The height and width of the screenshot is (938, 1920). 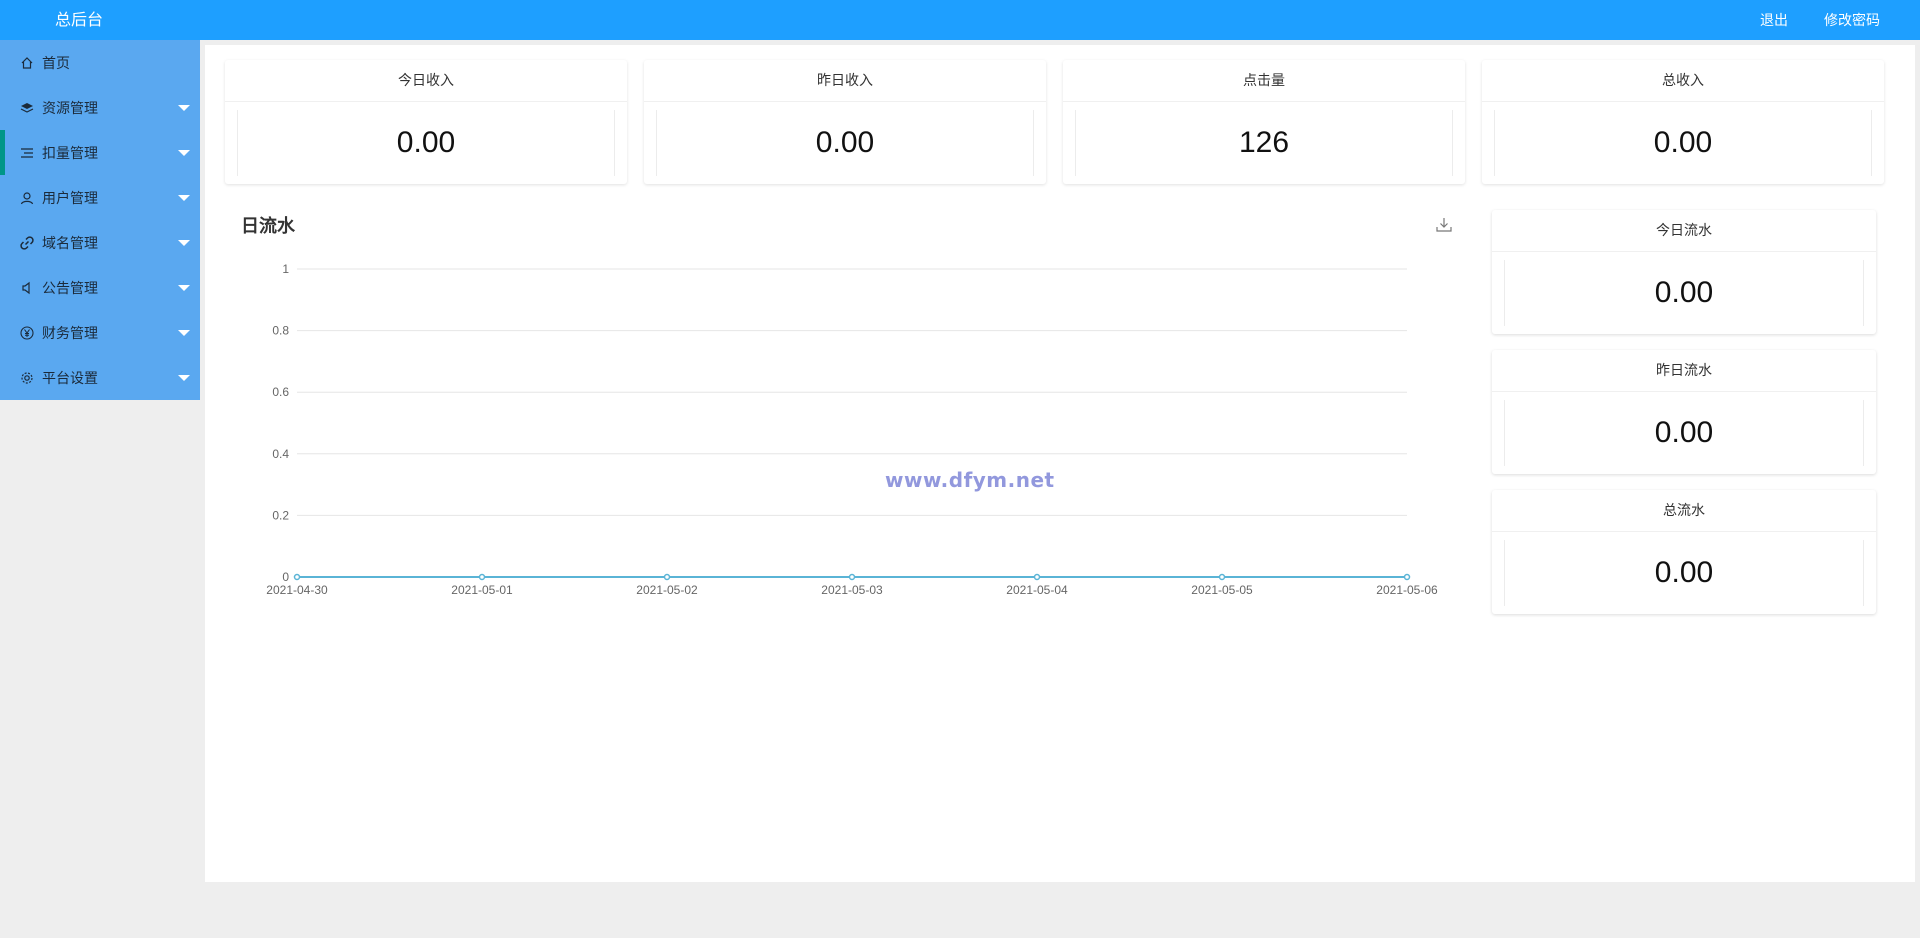 What do you see at coordinates (1852, 20) in the screenshot?
I see `change-password-link: 修改密码` at bounding box center [1852, 20].